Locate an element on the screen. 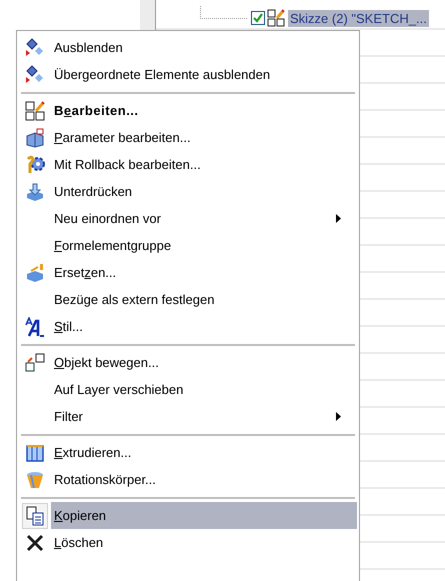 The height and width of the screenshot is (581, 445). menu-item: Kopieren is located at coordinates (204, 515).